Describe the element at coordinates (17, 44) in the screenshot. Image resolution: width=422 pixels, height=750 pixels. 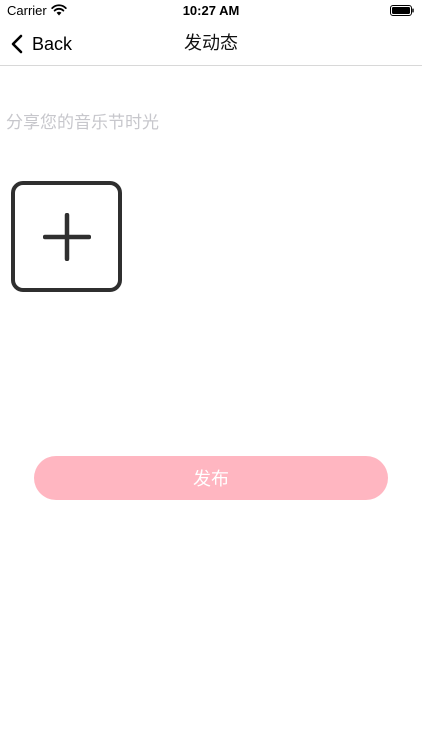
I see `chevron-left-icon` at that location.